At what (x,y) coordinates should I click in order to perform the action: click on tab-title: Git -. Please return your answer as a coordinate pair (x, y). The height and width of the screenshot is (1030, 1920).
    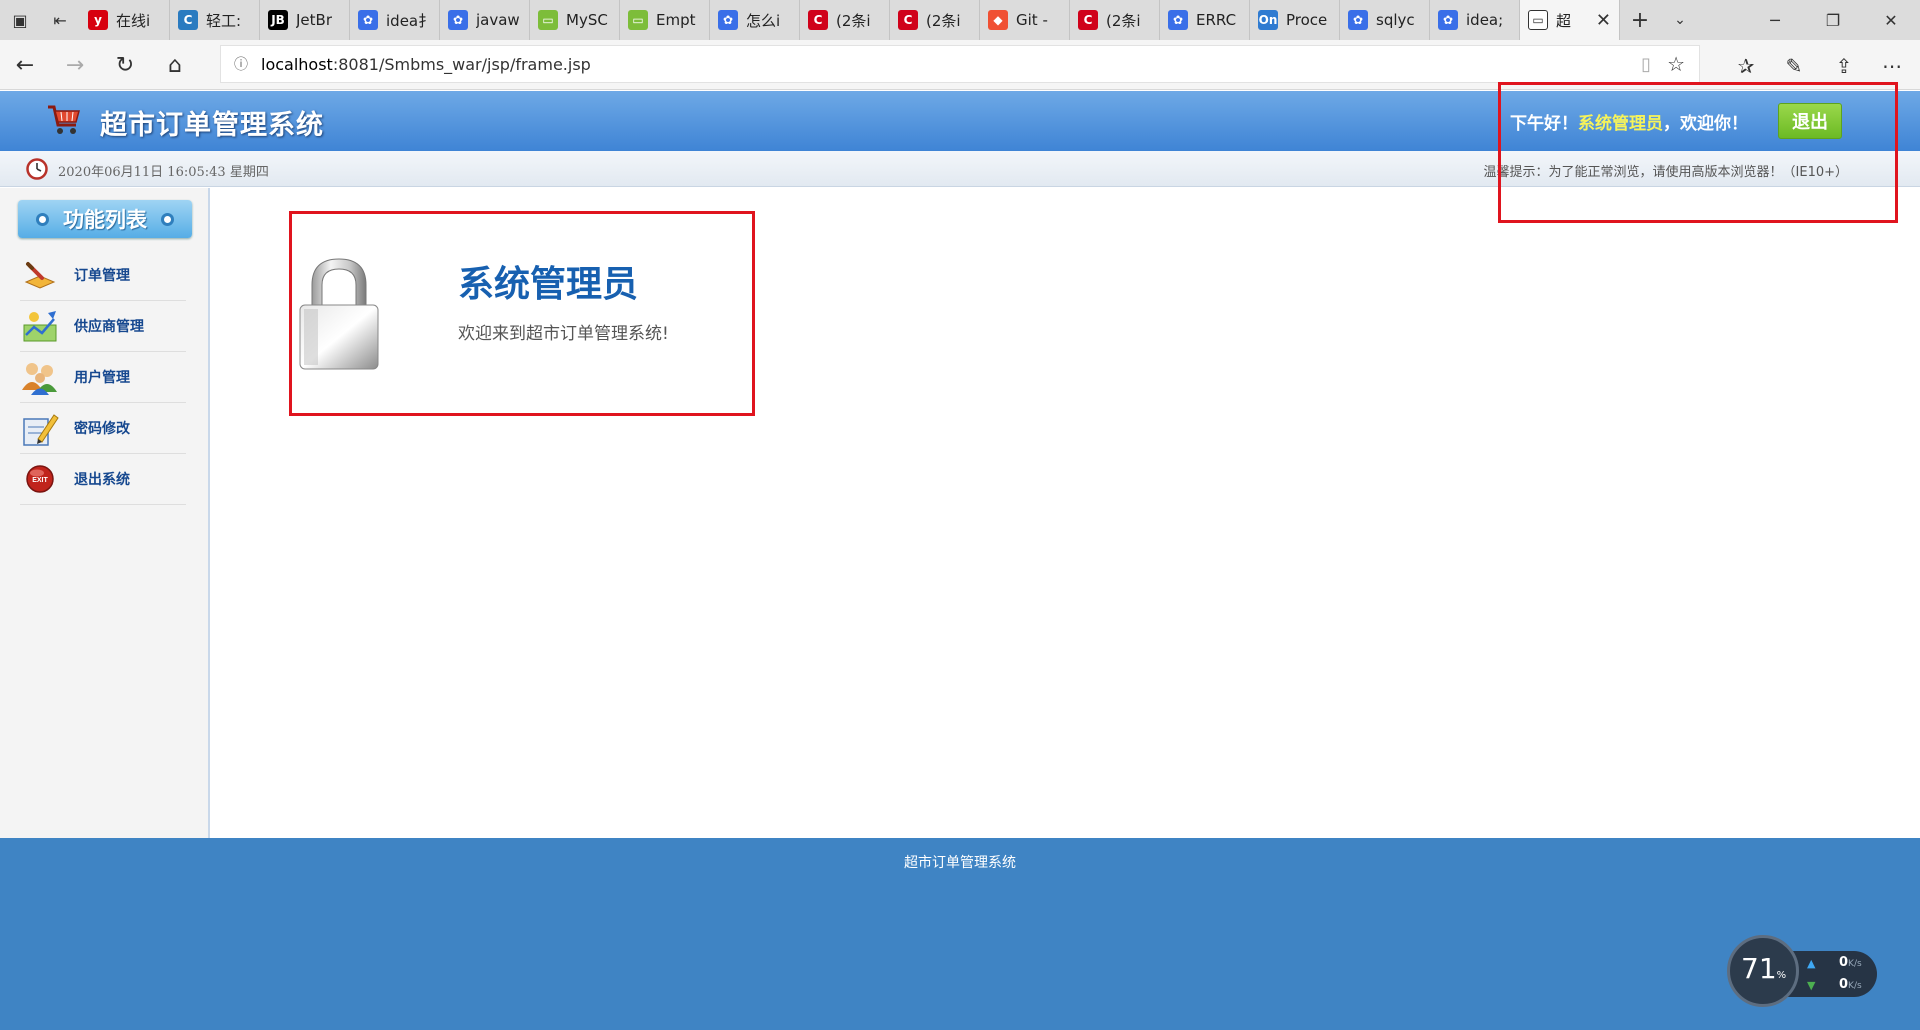
    Looking at the image, I should click on (1032, 20).